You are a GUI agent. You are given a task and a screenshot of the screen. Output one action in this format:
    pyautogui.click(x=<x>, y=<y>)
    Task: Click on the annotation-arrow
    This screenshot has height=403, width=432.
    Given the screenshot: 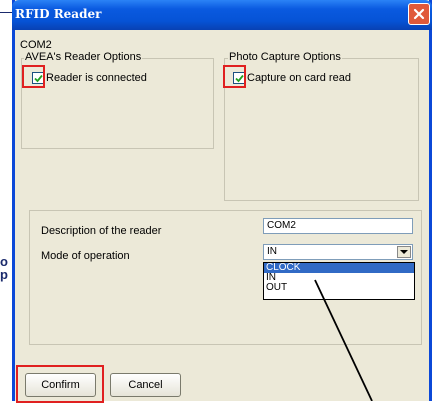 What is the action you would take?
    pyautogui.click(x=343, y=340)
    